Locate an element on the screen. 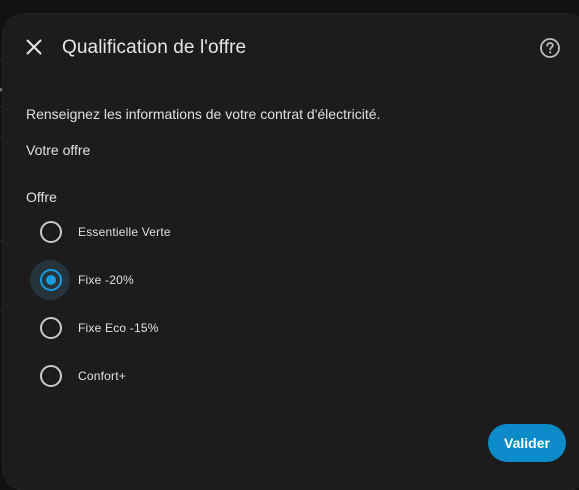 This screenshot has width=579, height=490. radio-option-fixe-eco-15: Fixe Eco -15% is located at coordinates (181, 328).